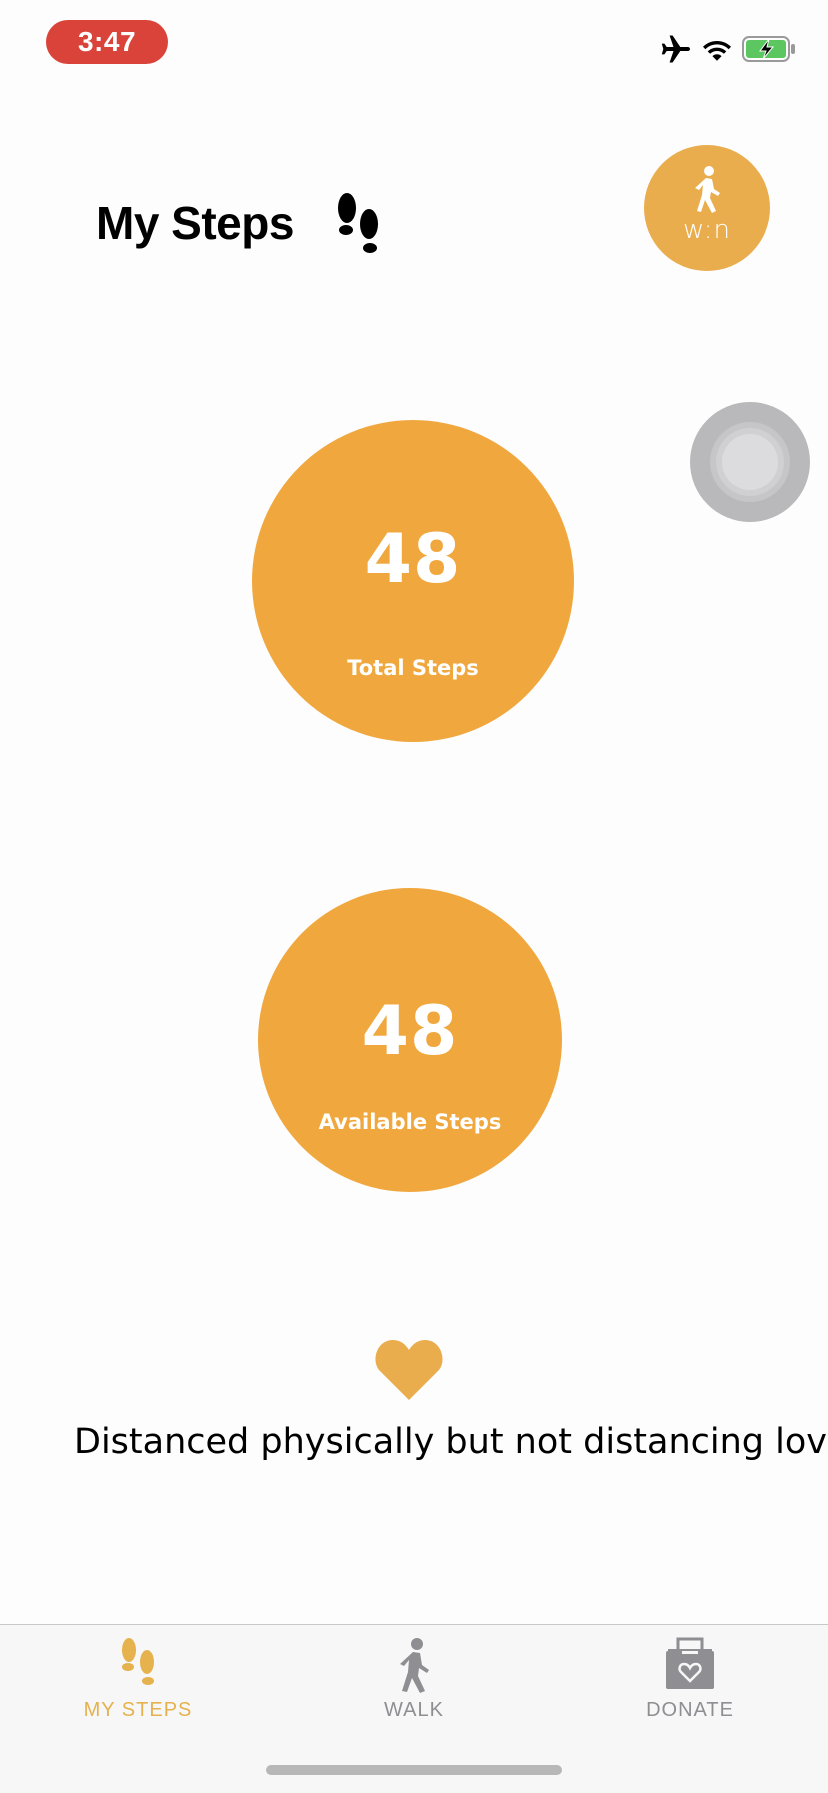  I want to click on available-steps-label: Available Steps, so click(410, 1122).